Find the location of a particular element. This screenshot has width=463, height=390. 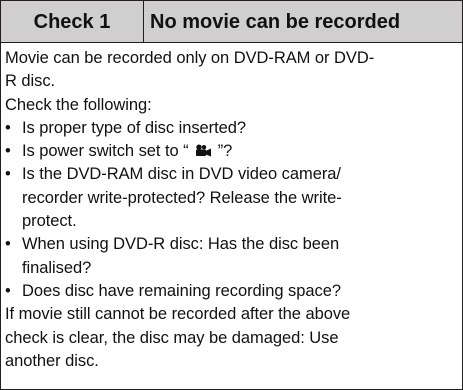

bullet-text-line-3: protect. is located at coordinates (49, 221).